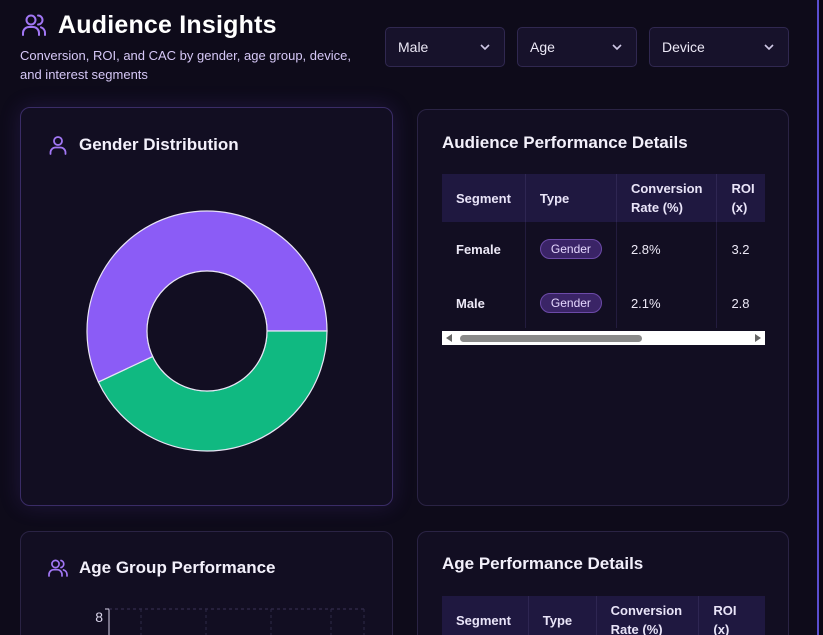  I want to click on roi-cell: 3.2, so click(740, 249).